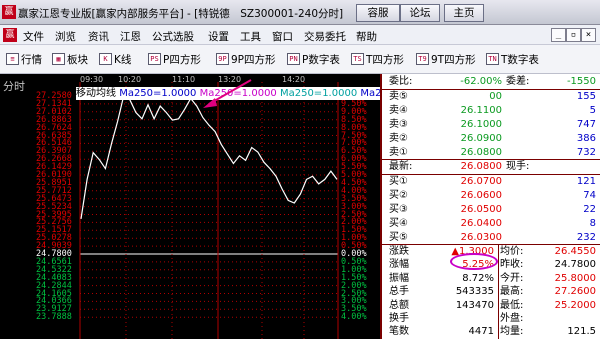 The width and height of the screenshot is (600, 339). What do you see at coordinates (491, 210) in the screenshot?
I see `buy-level-row: 买③ 26.0500 22` at bounding box center [491, 210].